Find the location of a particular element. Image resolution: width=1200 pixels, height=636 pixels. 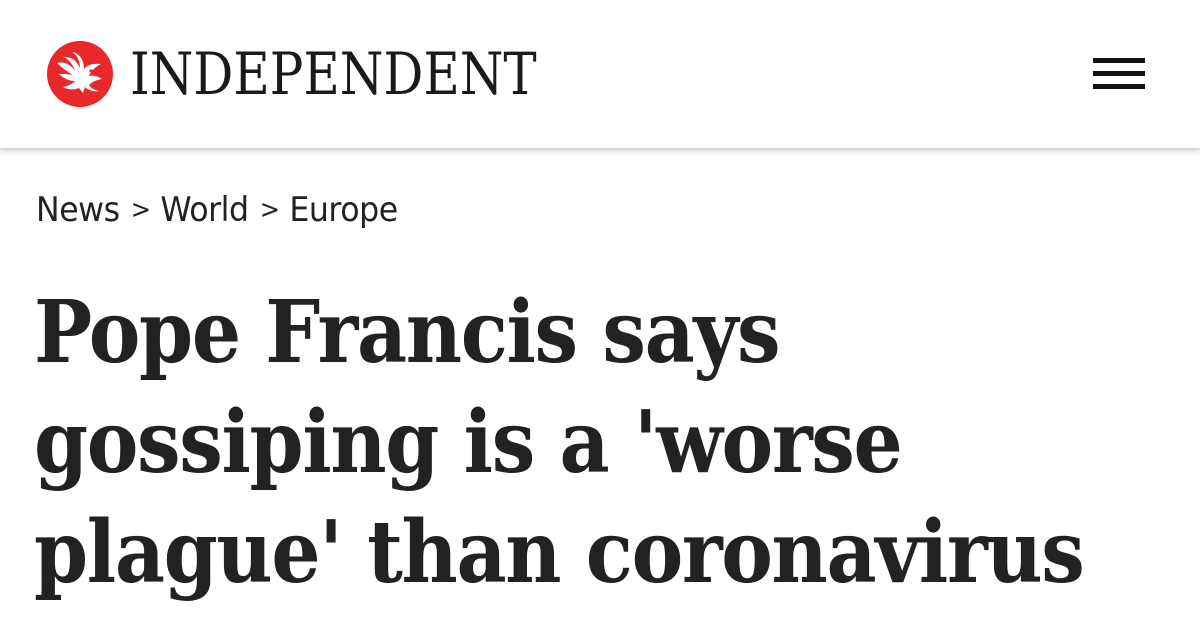

breadcrumb-news: News is located at coordinates (78, 210).